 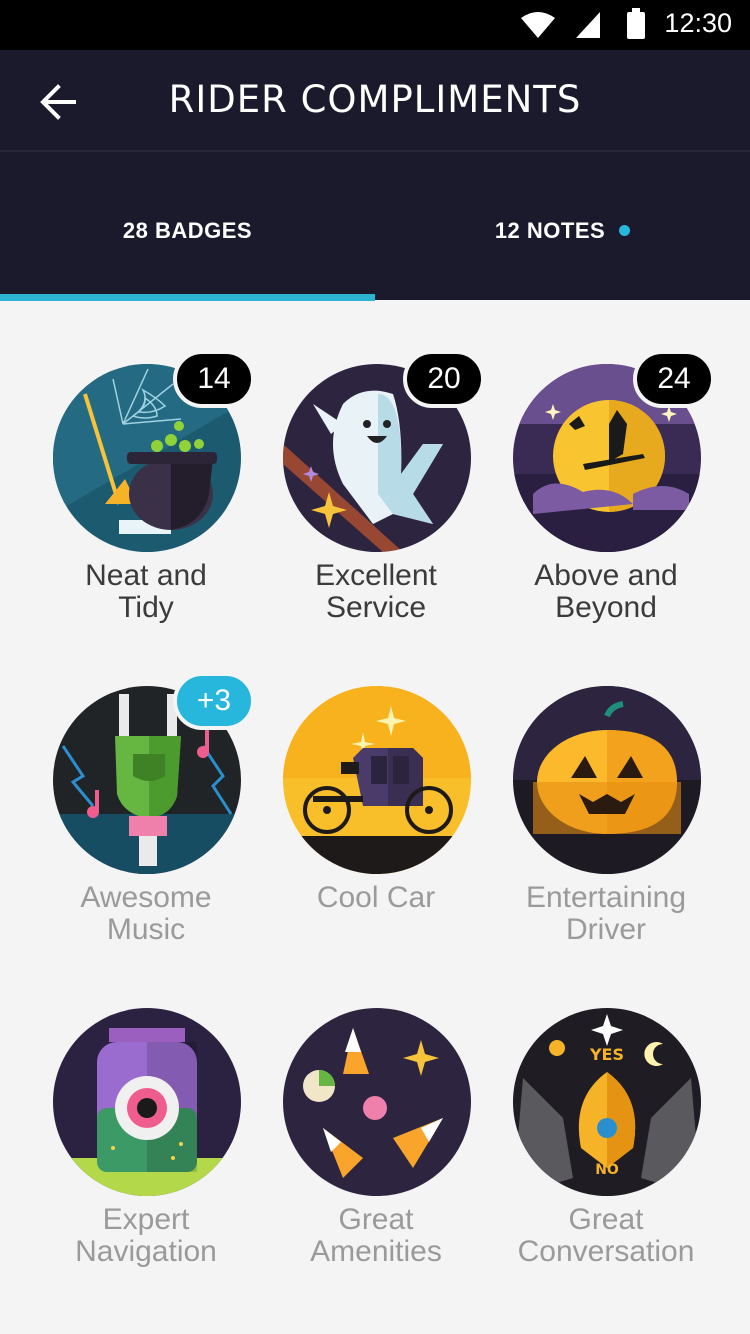 What do you see at coordinates (214, 701) in the screenshot?
I see `new-badge-count: +3` at bounding box center [214, 701].